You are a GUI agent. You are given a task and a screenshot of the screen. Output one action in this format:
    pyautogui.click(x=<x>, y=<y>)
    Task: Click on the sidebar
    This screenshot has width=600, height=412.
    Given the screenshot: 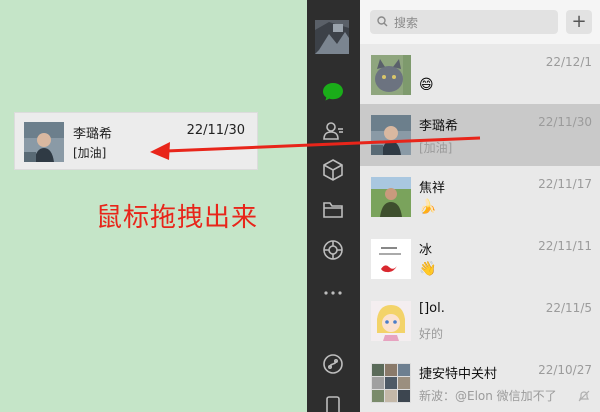 What is the action you would take?
    pyautogui.click(x=333, y=206)
    